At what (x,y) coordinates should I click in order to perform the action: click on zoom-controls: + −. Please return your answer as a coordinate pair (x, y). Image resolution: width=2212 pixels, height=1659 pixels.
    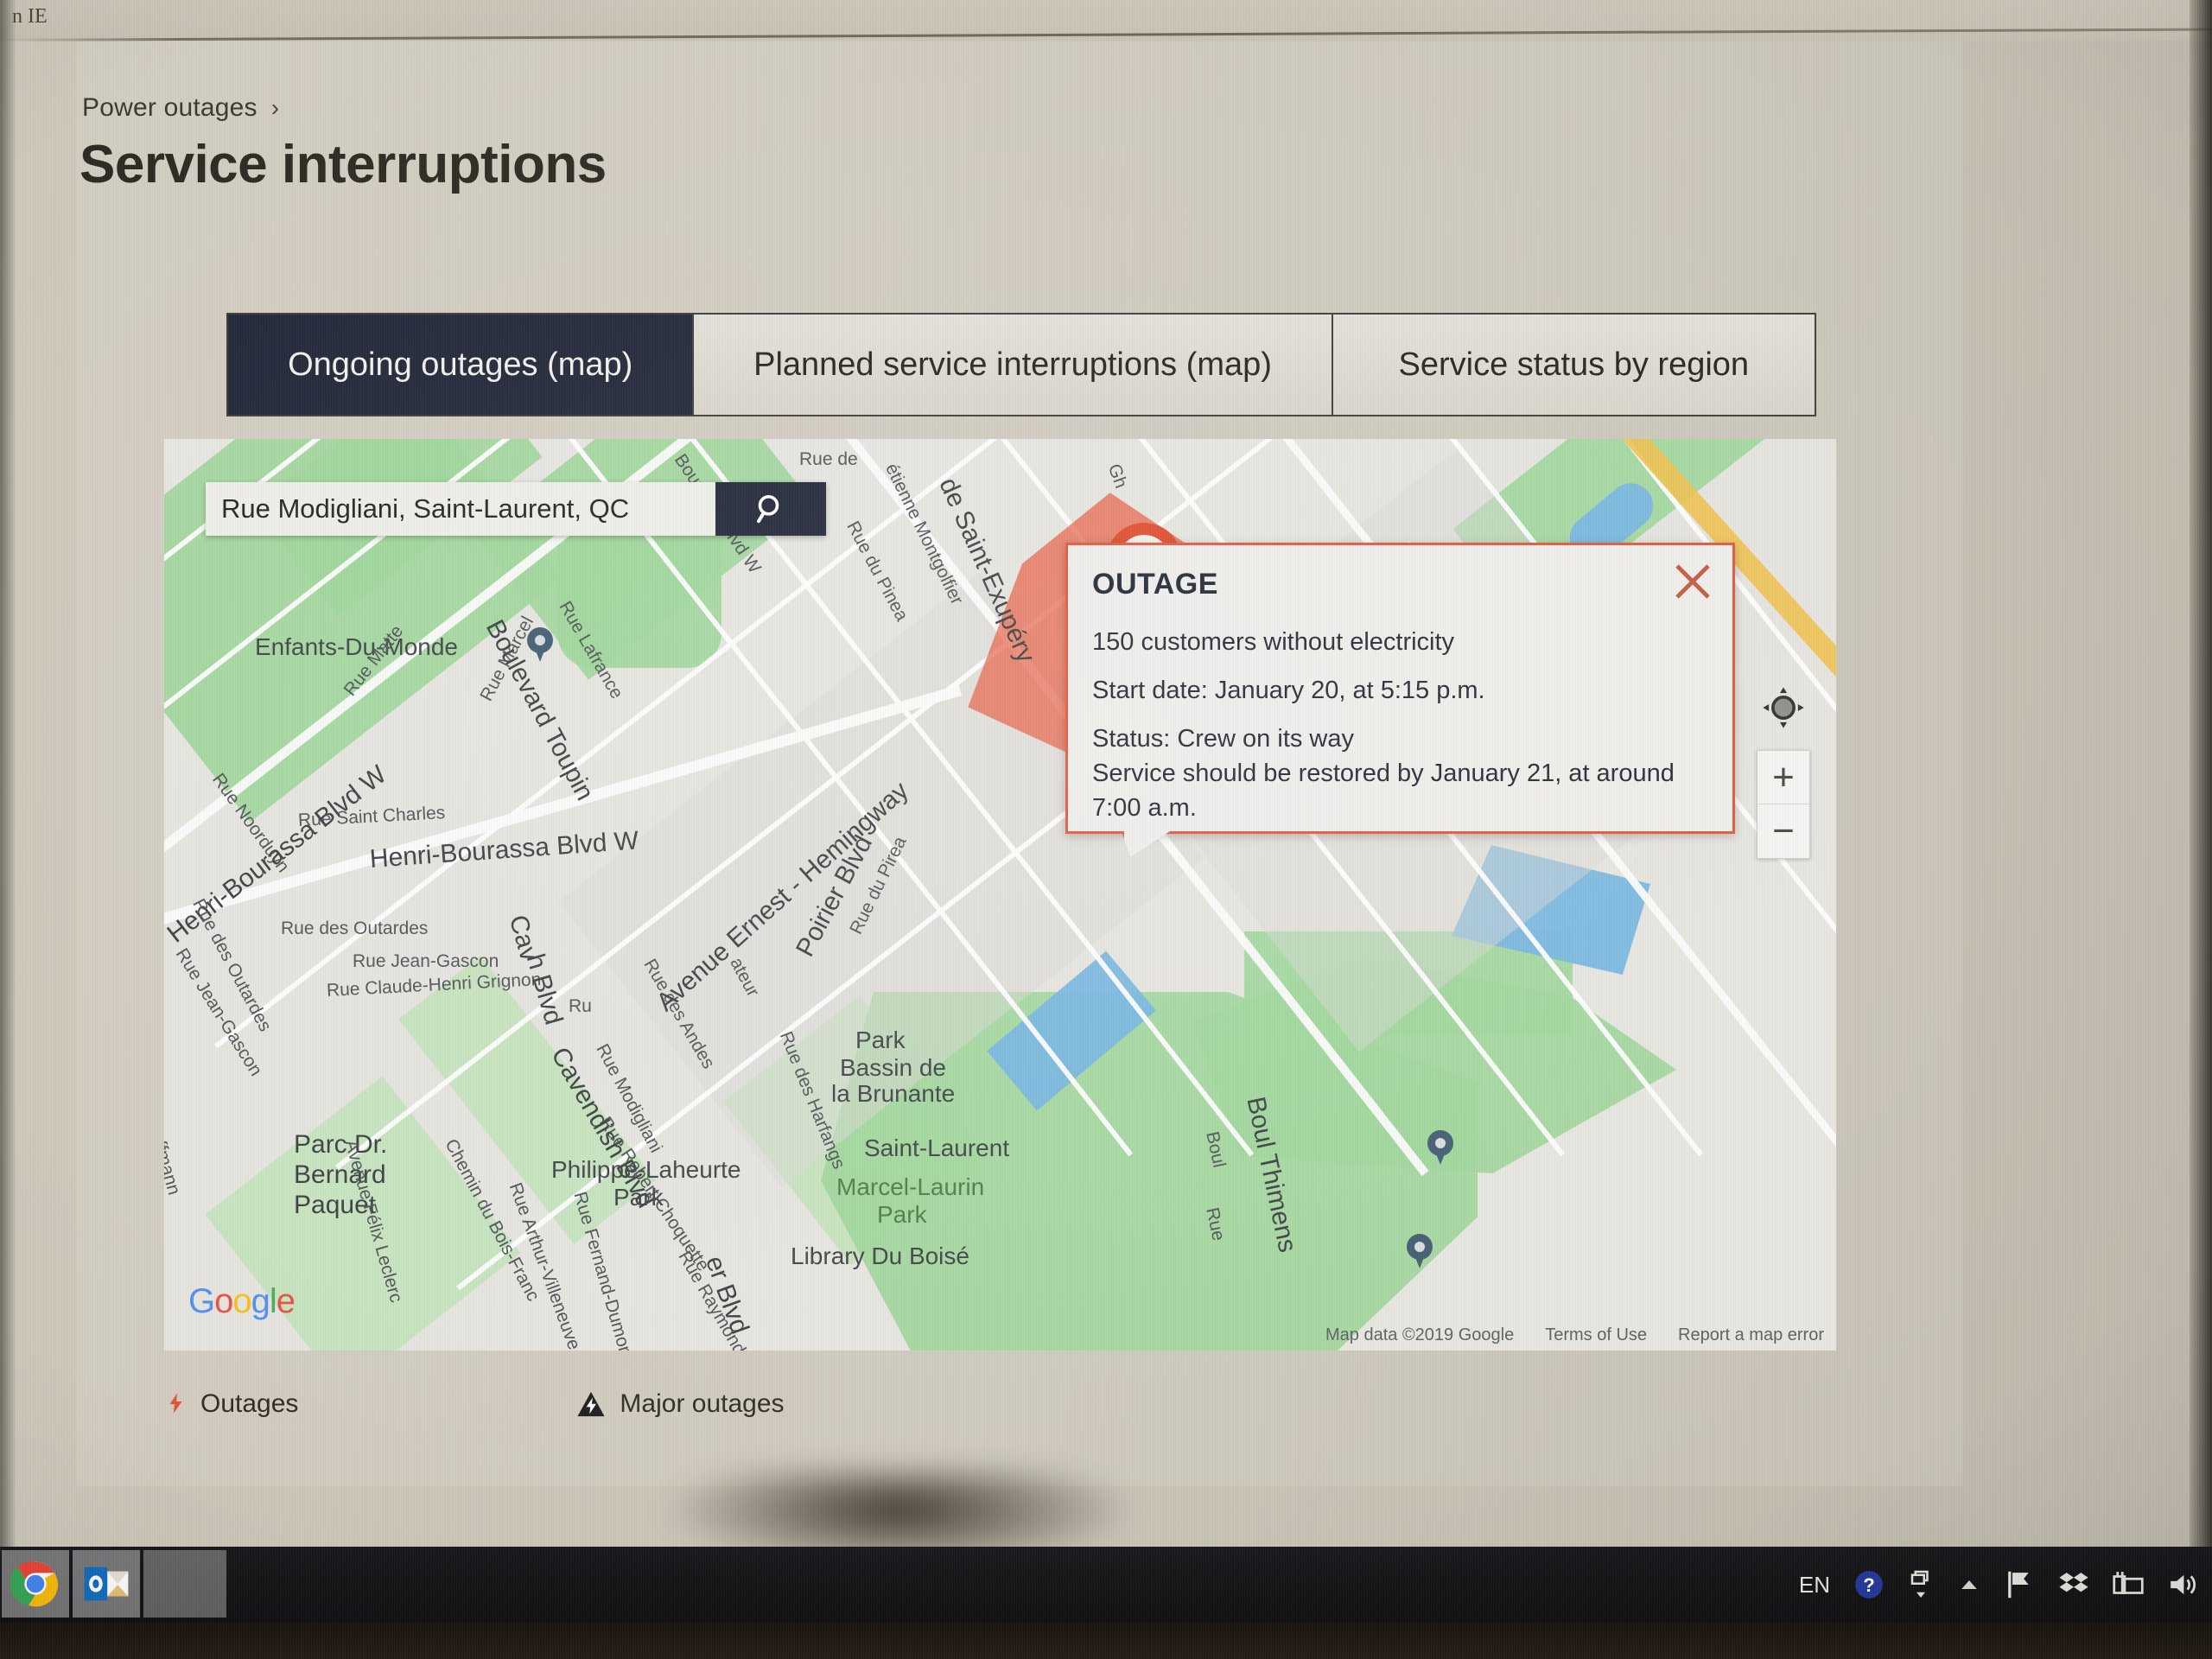
    Looking at the image, I should click on (1784, 804).